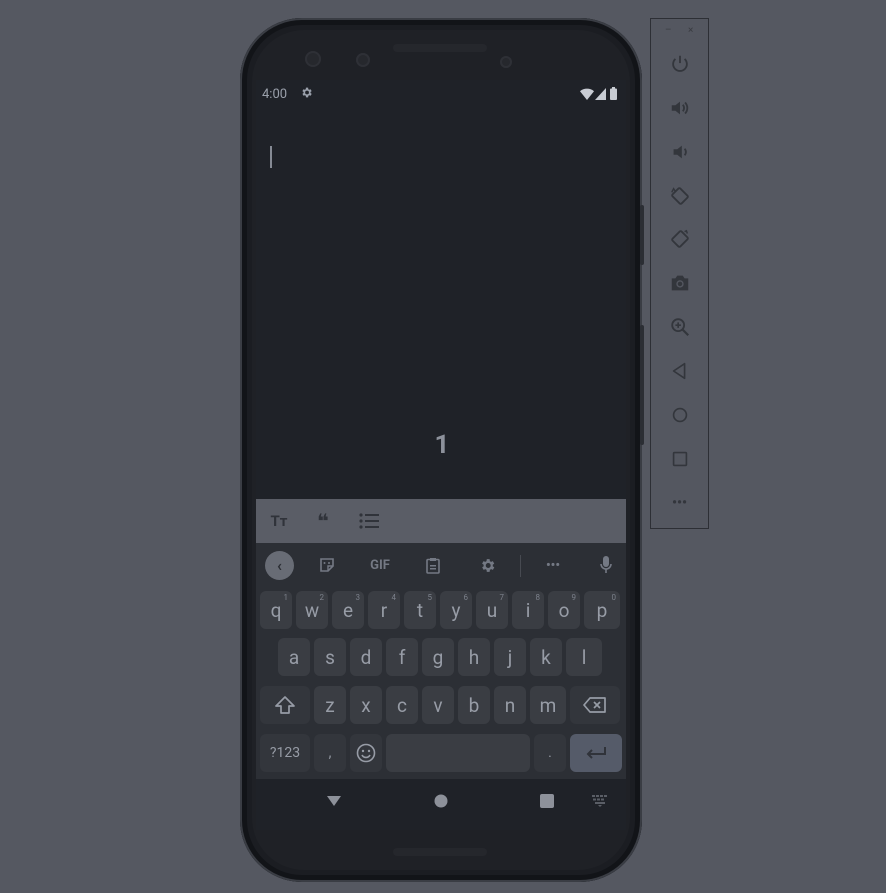  Describe the element at coordinates (642, 385) in the screenshot. I see `volume-side-button` at that location.